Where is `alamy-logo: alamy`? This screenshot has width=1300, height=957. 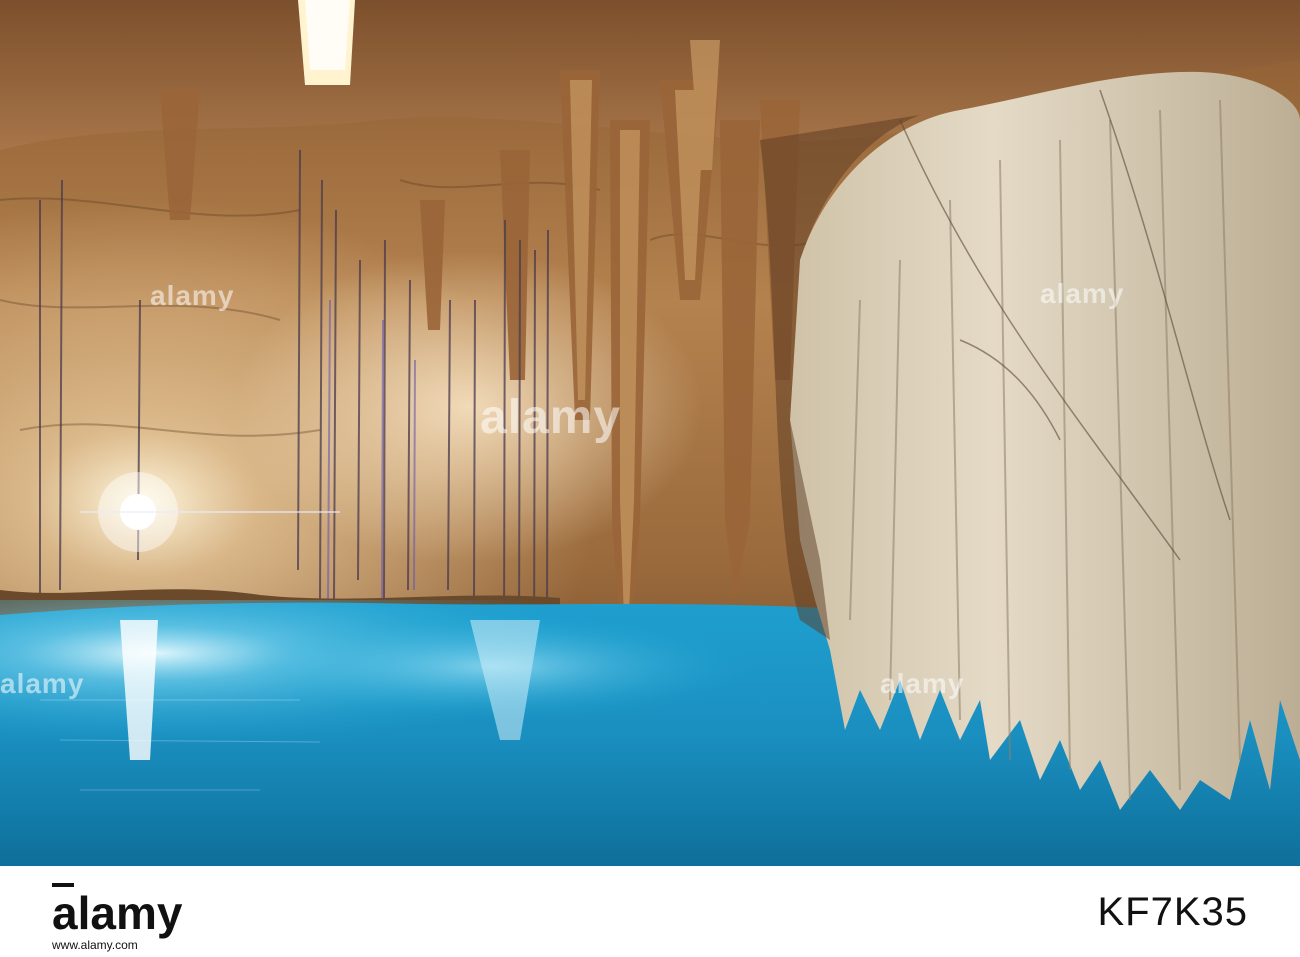
alamy-logo: alamy is located at coordinates (117, 911).